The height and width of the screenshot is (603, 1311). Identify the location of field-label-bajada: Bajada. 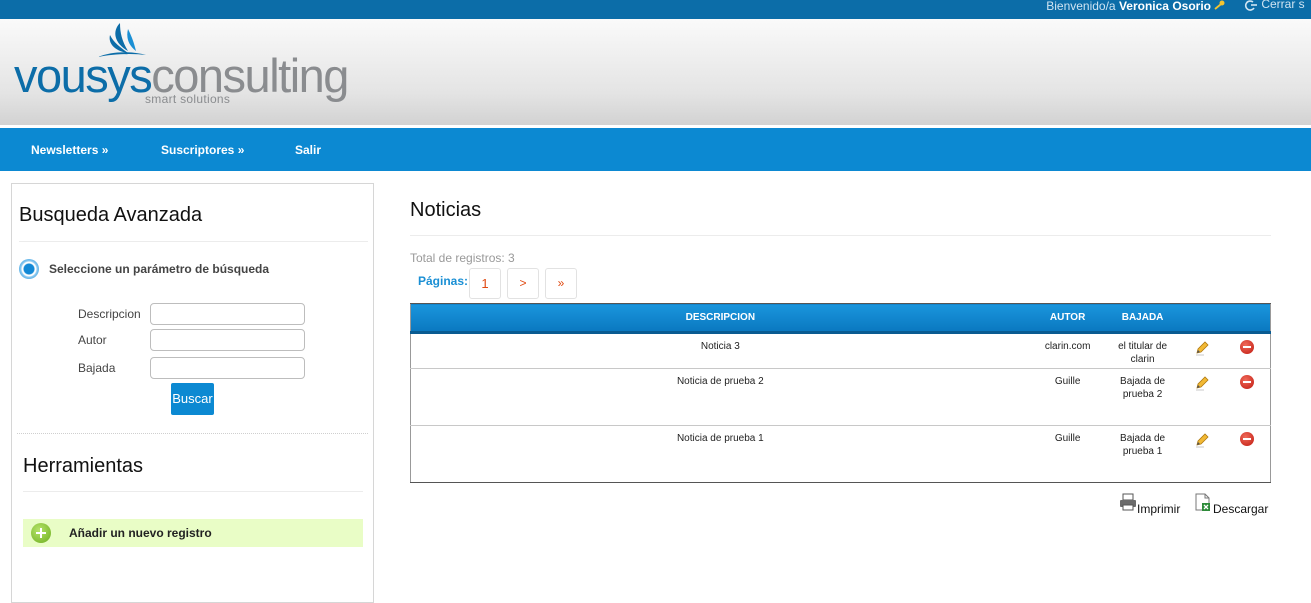
(97, 368).